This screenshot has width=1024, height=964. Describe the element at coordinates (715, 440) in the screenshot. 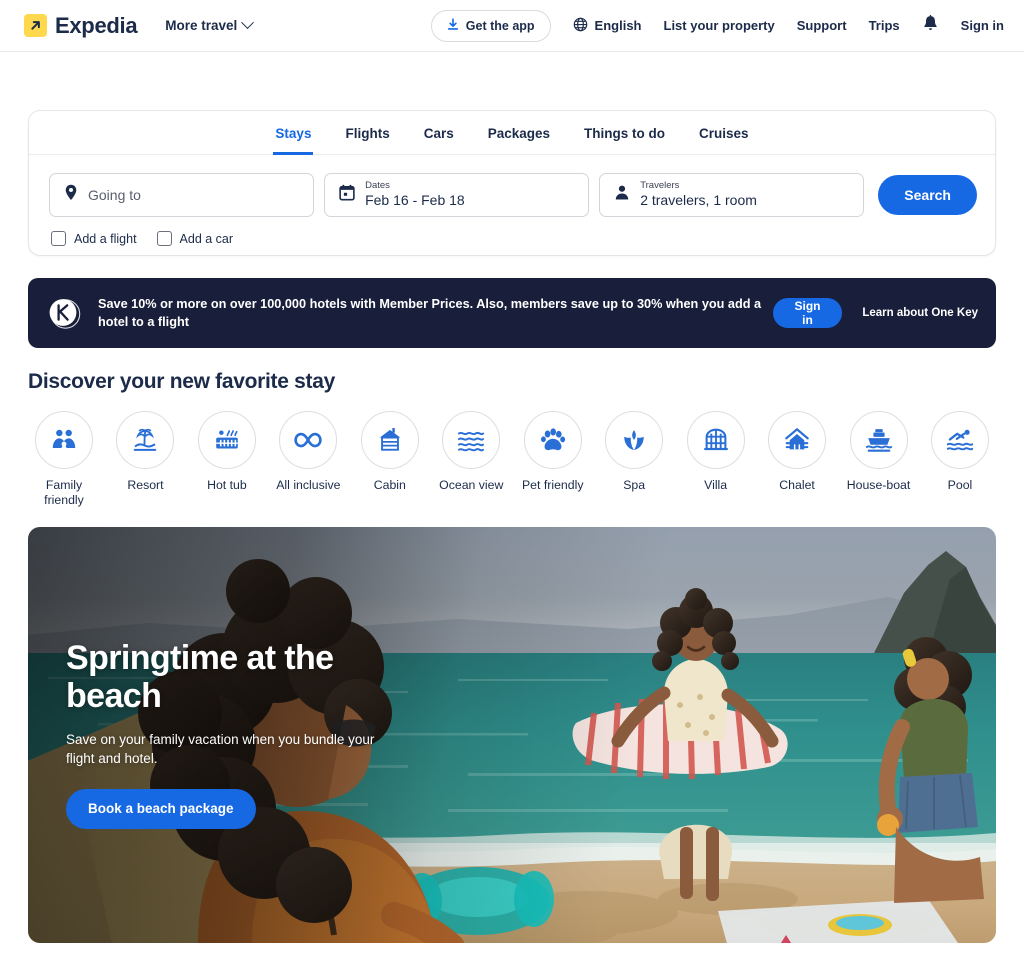

I see `villa-icon` at that location.